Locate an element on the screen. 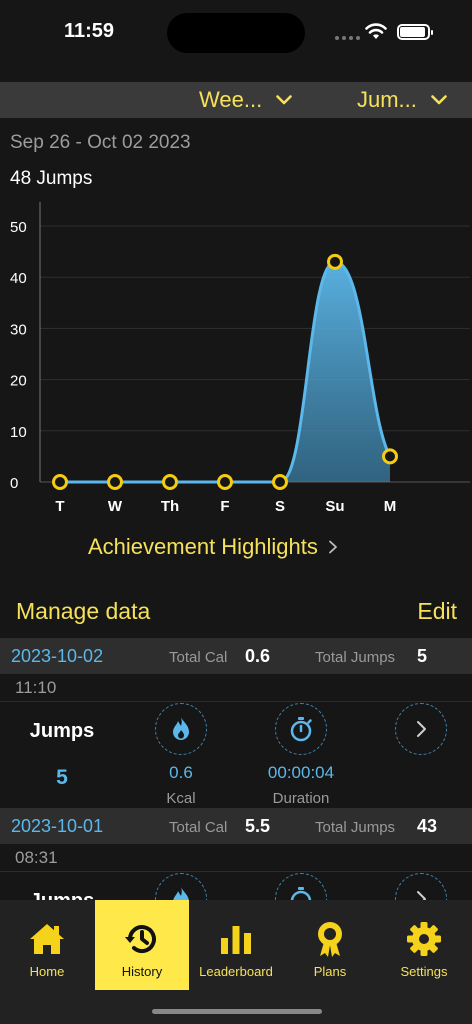 The height and width of the screenshot is (1024, 472). session-row: Jumps 5 0.6 Kcal 00:00:04 Duration is located at coordinates (236, 755).